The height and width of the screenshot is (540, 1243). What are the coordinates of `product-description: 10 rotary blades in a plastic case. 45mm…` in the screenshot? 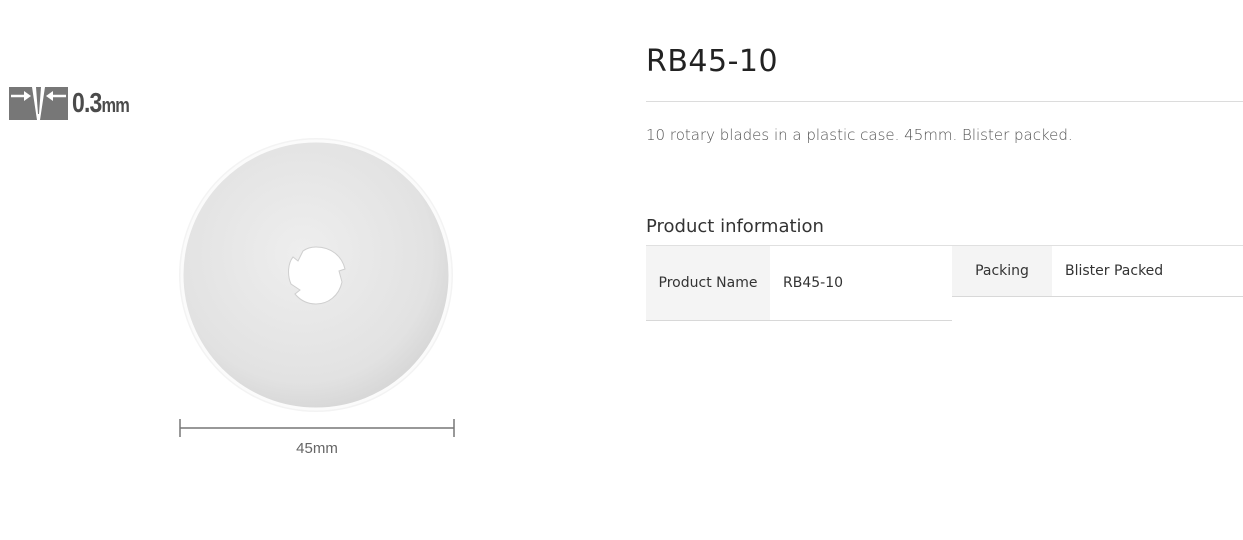 It's located at (859, 135).